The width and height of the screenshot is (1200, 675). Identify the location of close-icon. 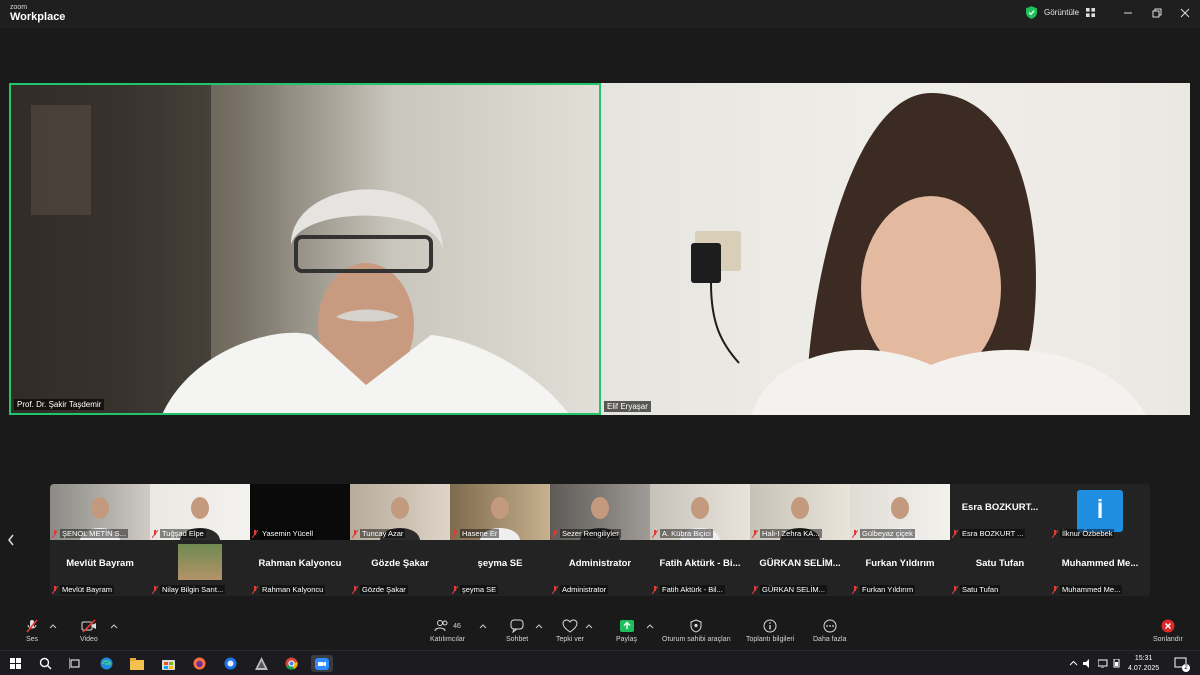
(1185, 13).